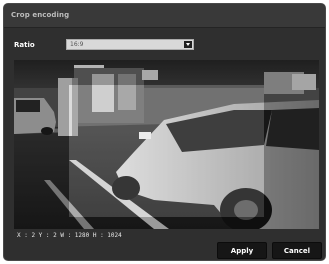  I want to click on crop-coordinates-readout: X : 2 Y : 2 W : 1280 H : 1024, so click(69, 235).